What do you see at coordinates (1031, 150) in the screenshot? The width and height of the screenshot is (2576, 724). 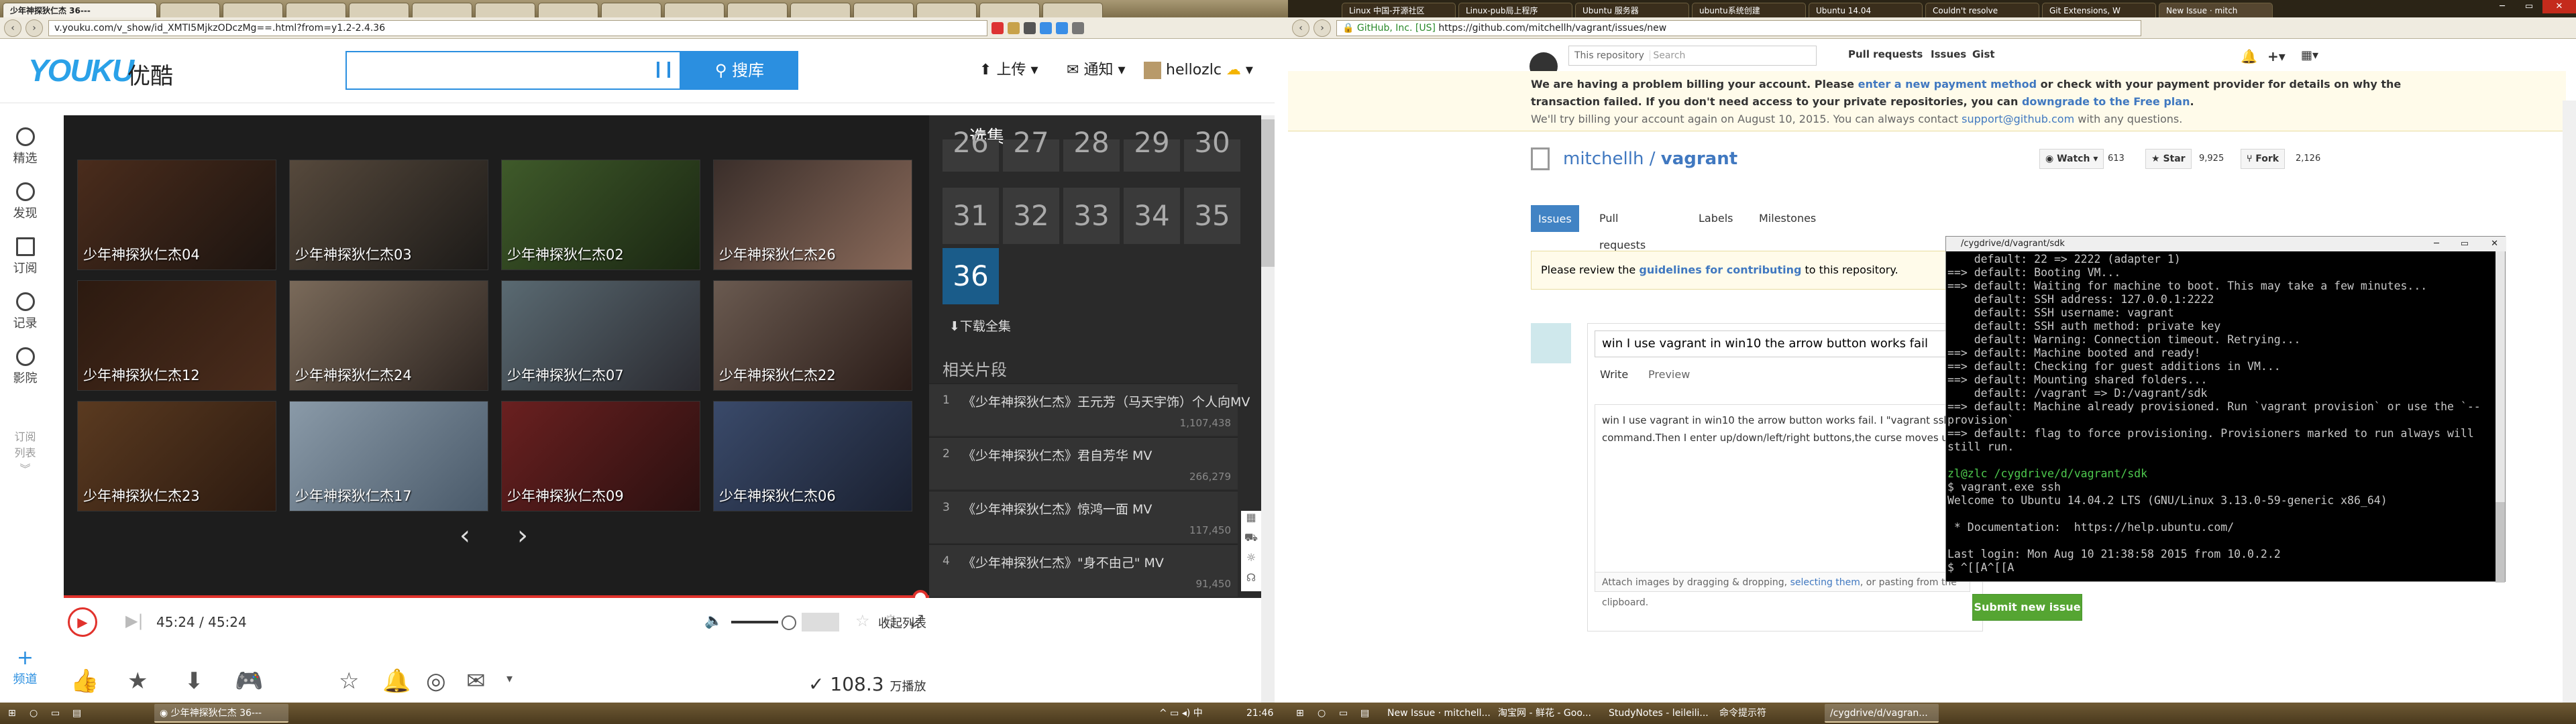 I see `episode-button: 27` at bounding box center [1031, 150].